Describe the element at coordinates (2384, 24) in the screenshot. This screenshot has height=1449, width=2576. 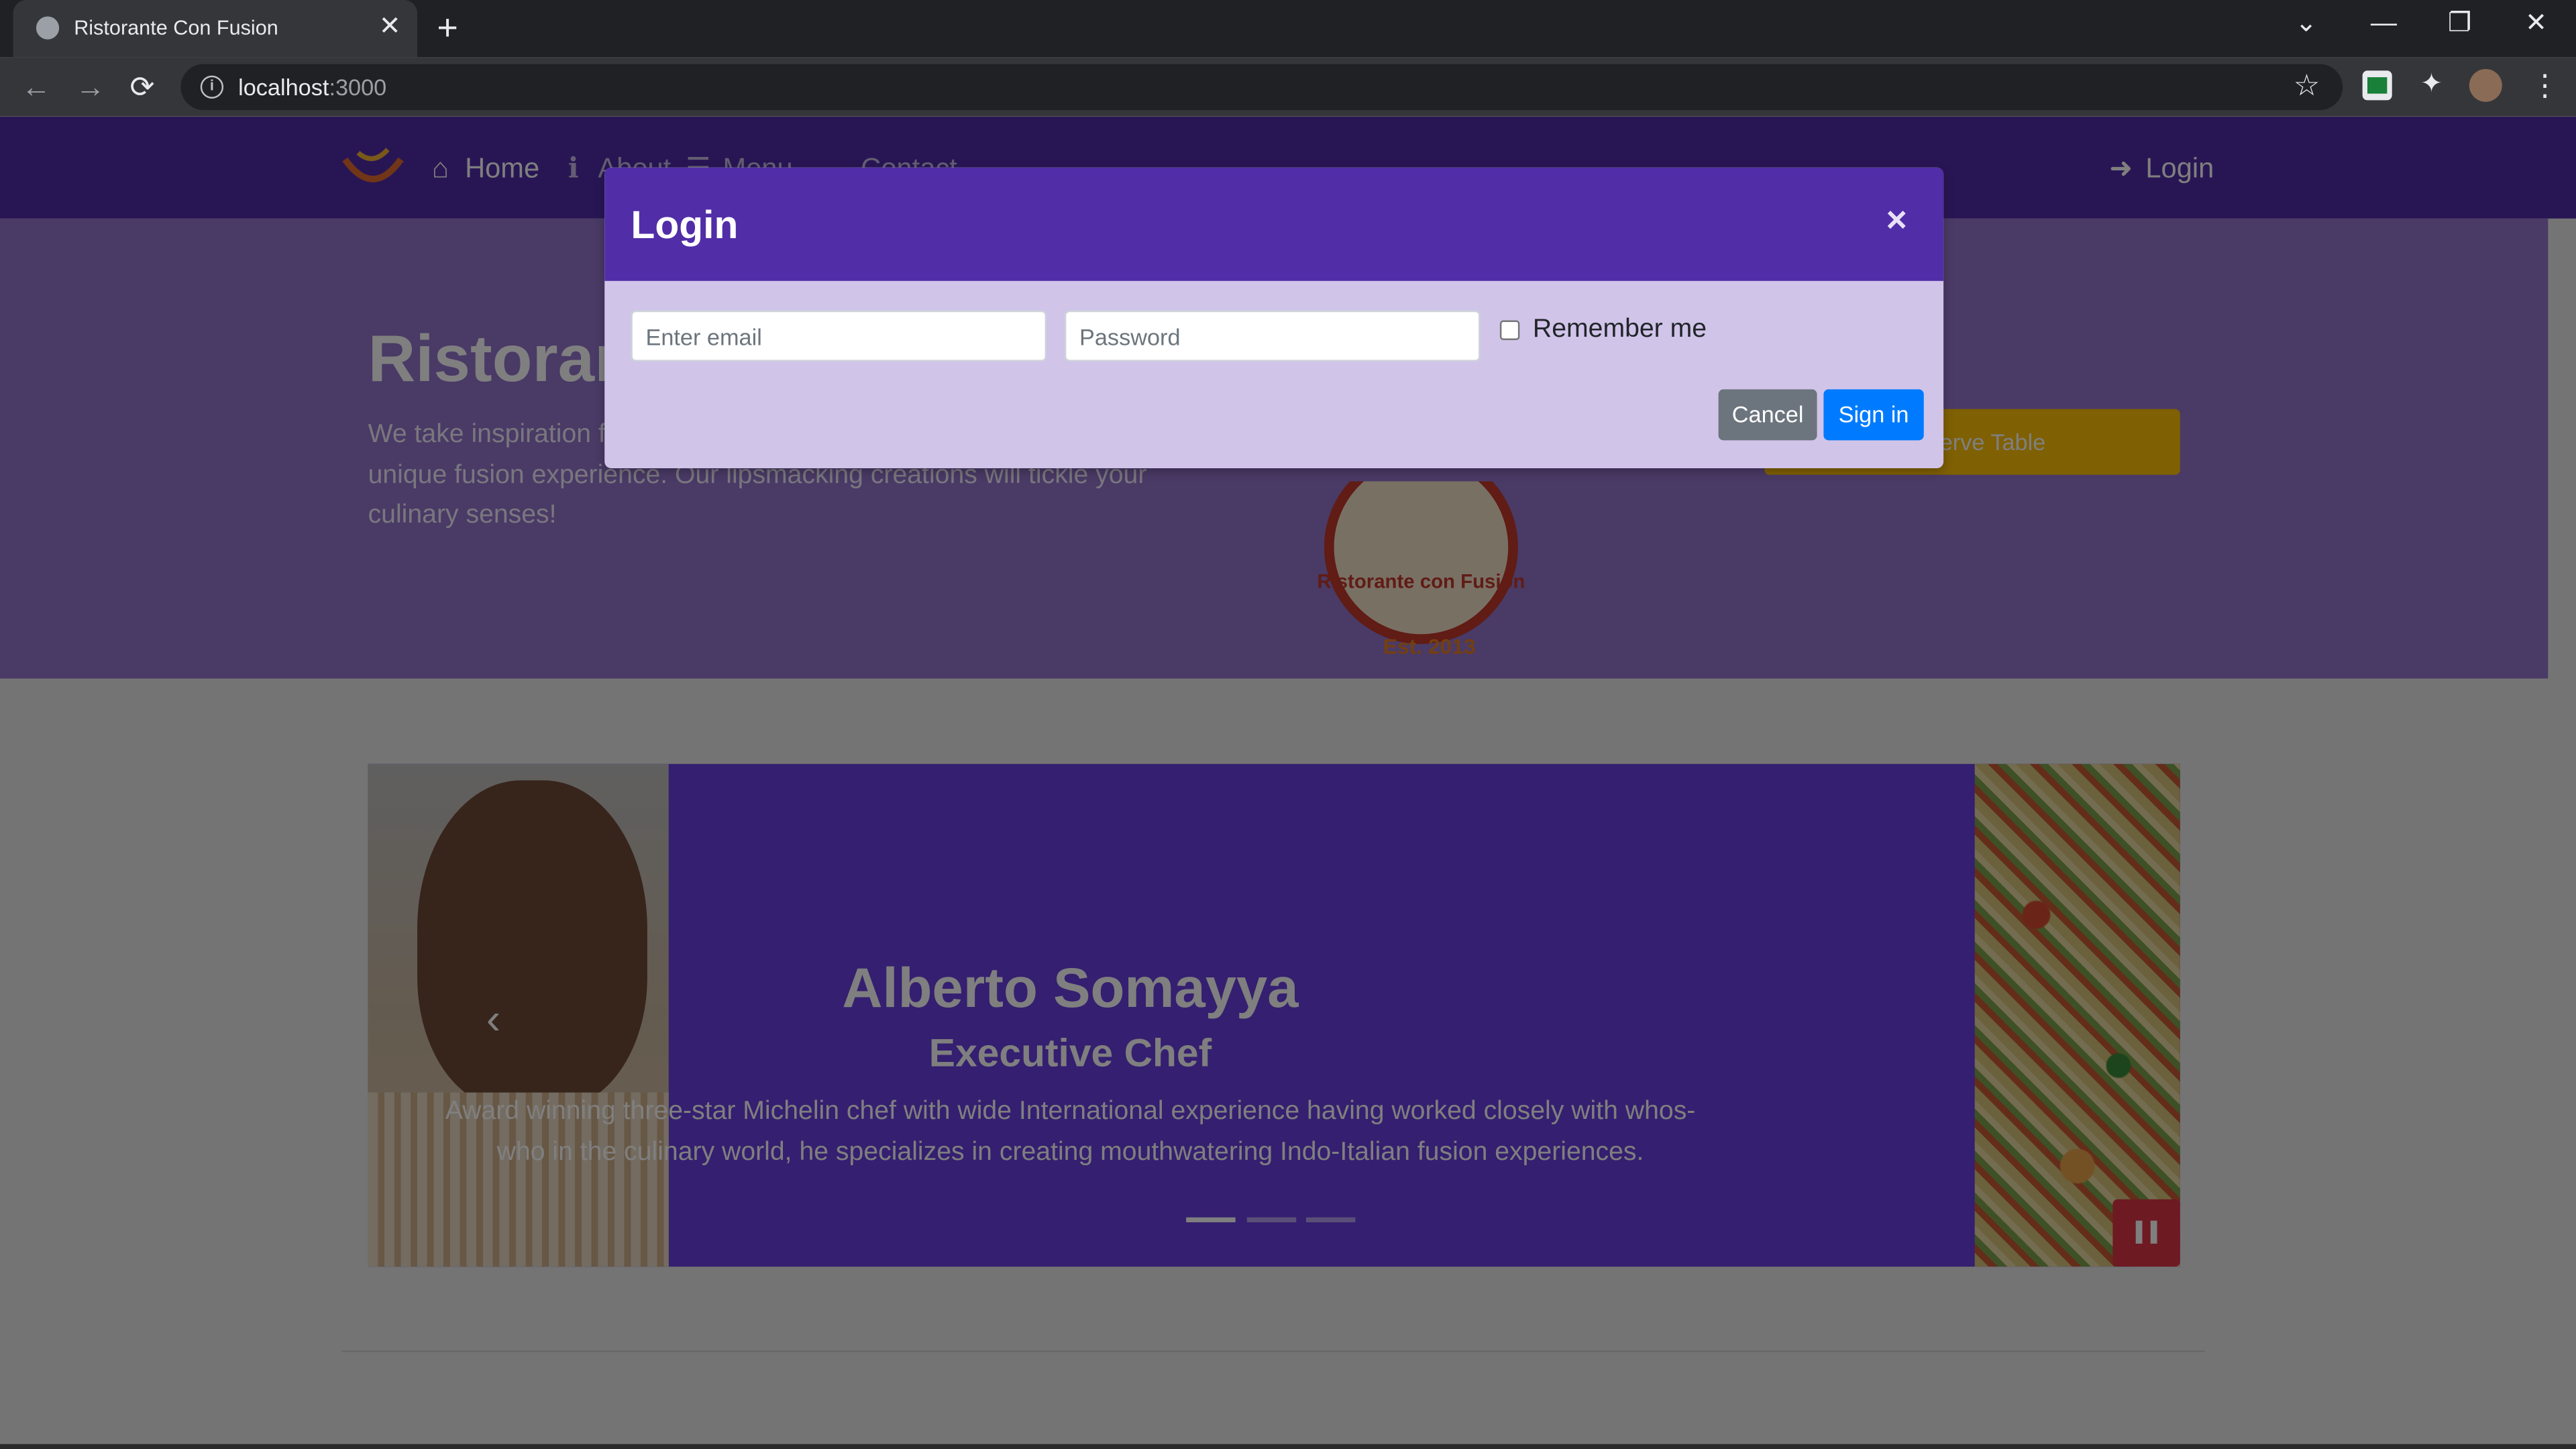
I see `minimize-icon: —` at that location.